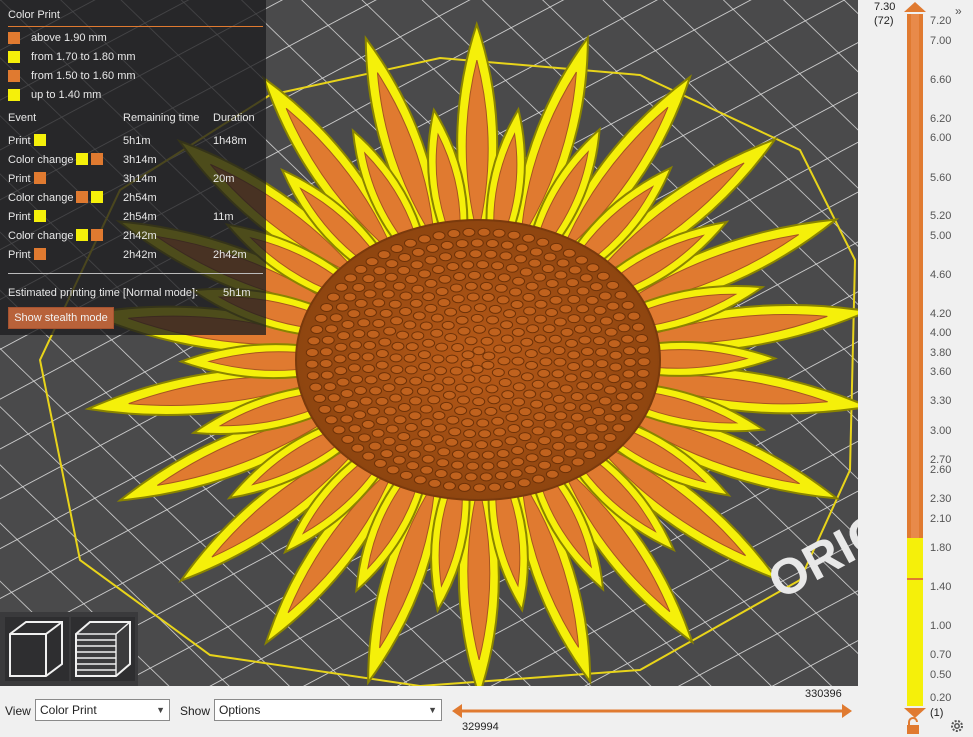  What do you see at coordinates (915, 368) in the screenshot?
I see `vertical-layer-slider` at bounding box center [915, 368].